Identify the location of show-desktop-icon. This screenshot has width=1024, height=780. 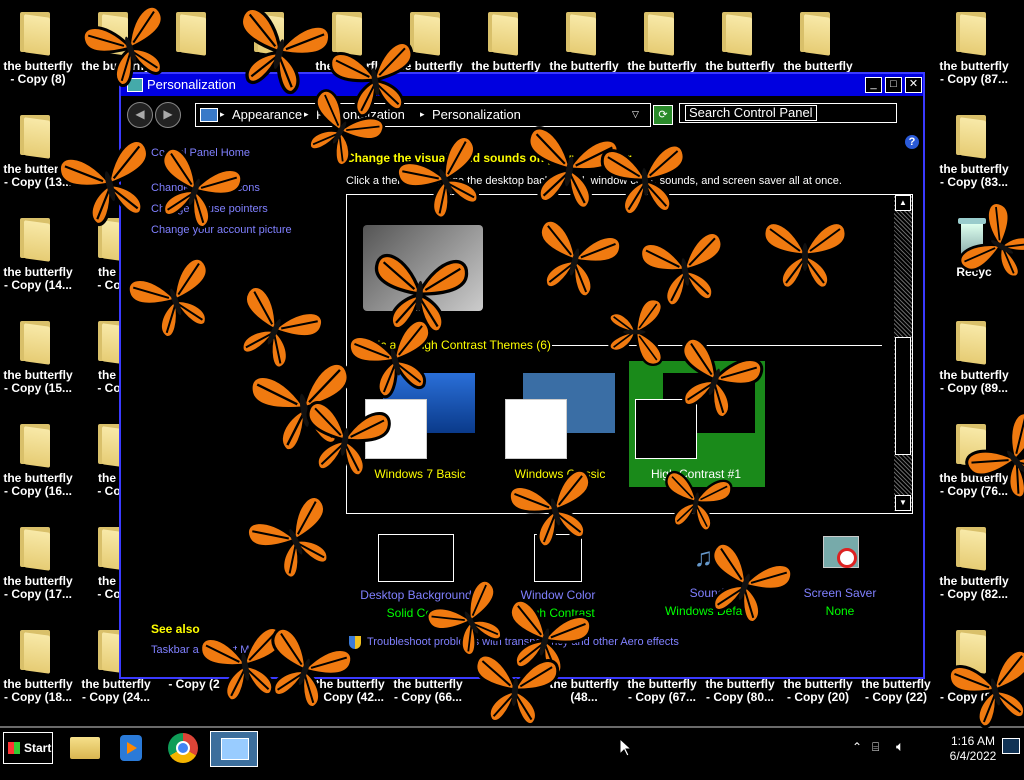
(1011, 746).